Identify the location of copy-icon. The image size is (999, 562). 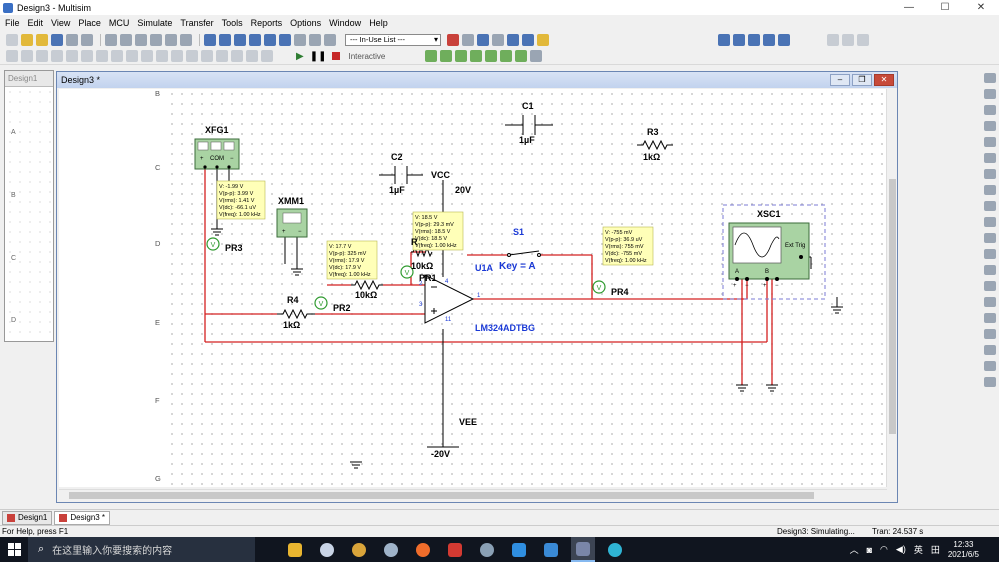
(126, 39).